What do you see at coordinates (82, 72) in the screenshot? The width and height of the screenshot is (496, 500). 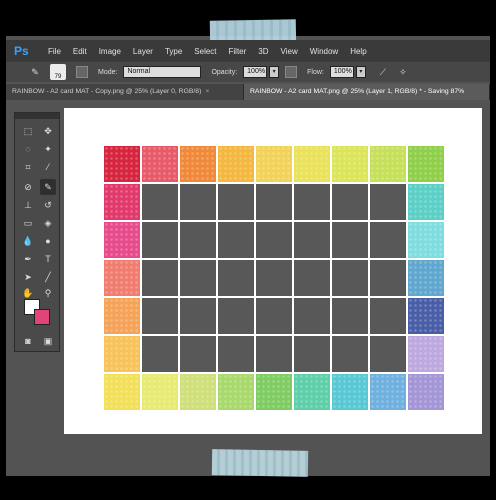 I see `brush-panel-icon` at bounding box center [82, 72].